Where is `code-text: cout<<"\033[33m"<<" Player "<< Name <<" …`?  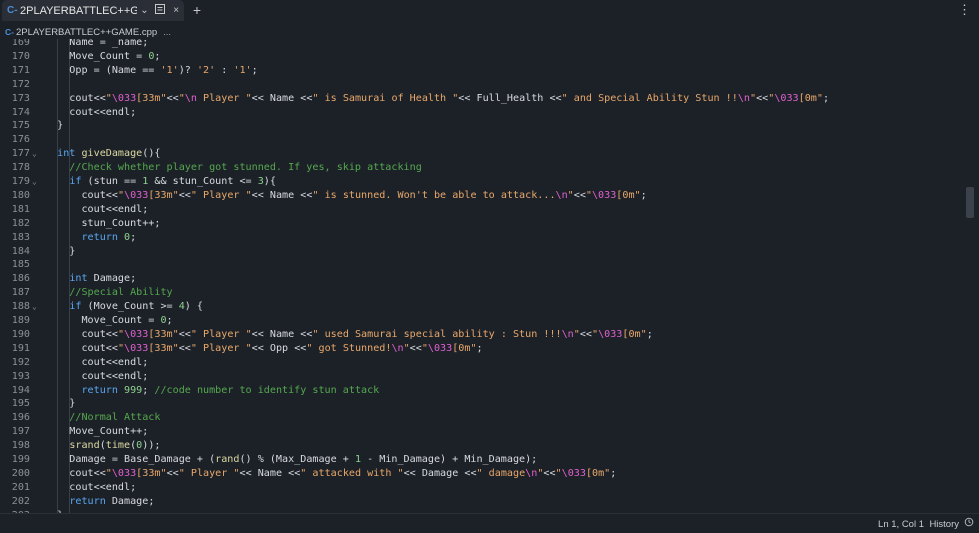
code-text: cout<<"\033[33m"<<" Player "<< Name <<" … is located at coordinates (349, 334).